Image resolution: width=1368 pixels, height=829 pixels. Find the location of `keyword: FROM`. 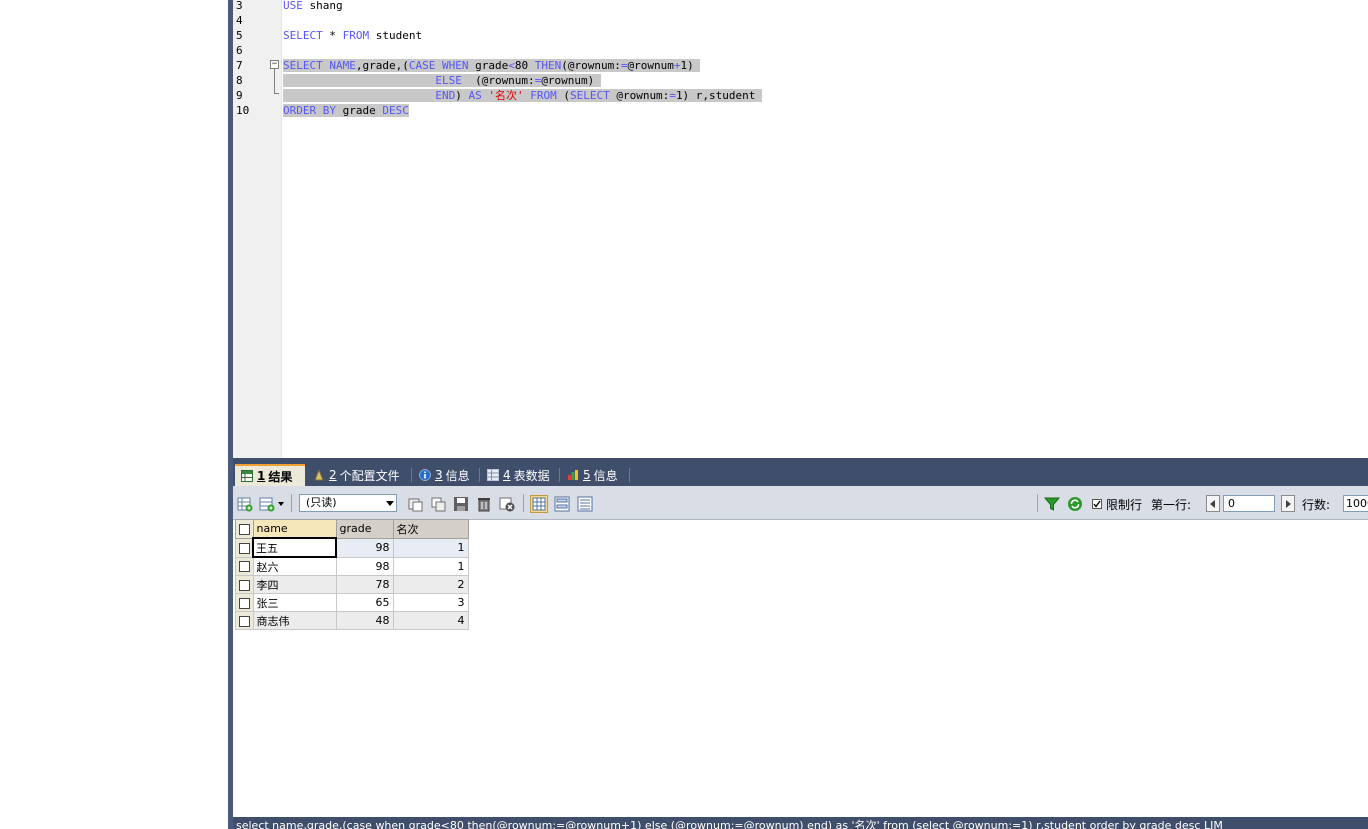

keyword: FROM is located at coordinates (543, 95).